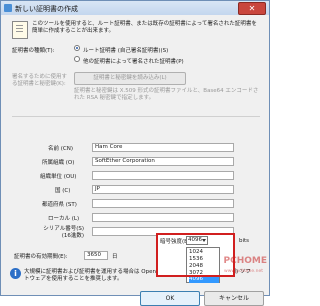  I want to click on validity-unit: 日, so click(115, 257).